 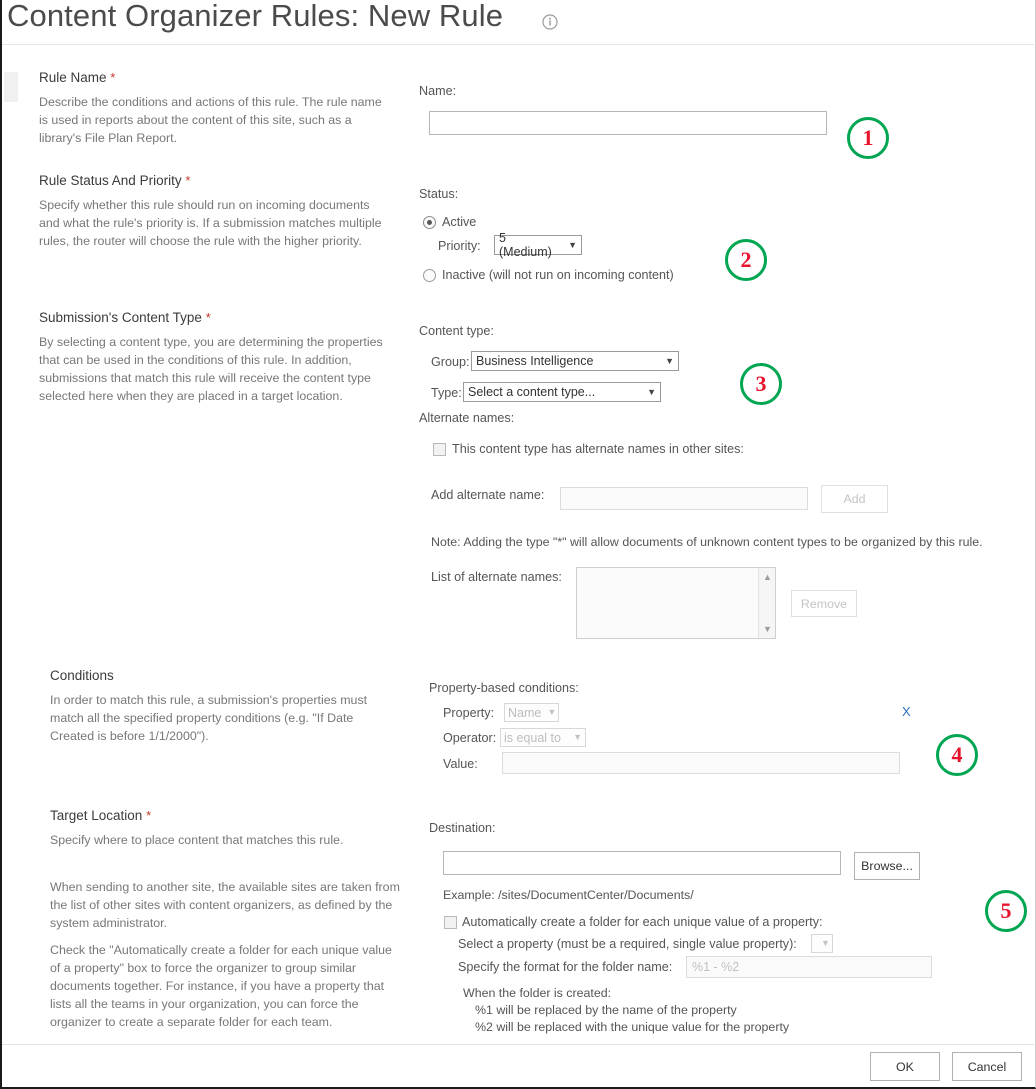 What do you see at coordinates (446, 393) in the screenshot?
I see `type-label: Type:` at bounding box center [446, 393].